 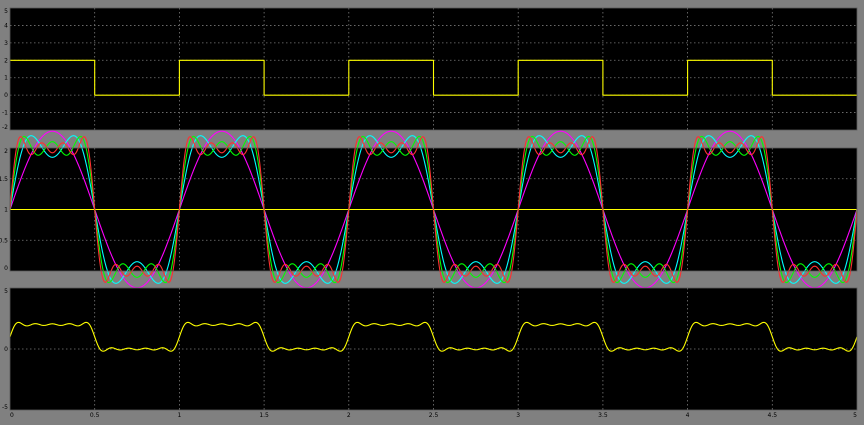 I want to click on y-tick-label: 0.5, so click(x=4, y=240).